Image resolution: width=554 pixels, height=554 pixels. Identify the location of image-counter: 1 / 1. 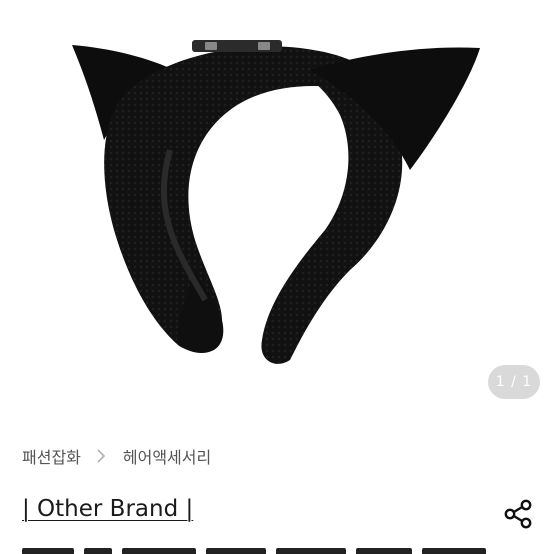
(514, 382).